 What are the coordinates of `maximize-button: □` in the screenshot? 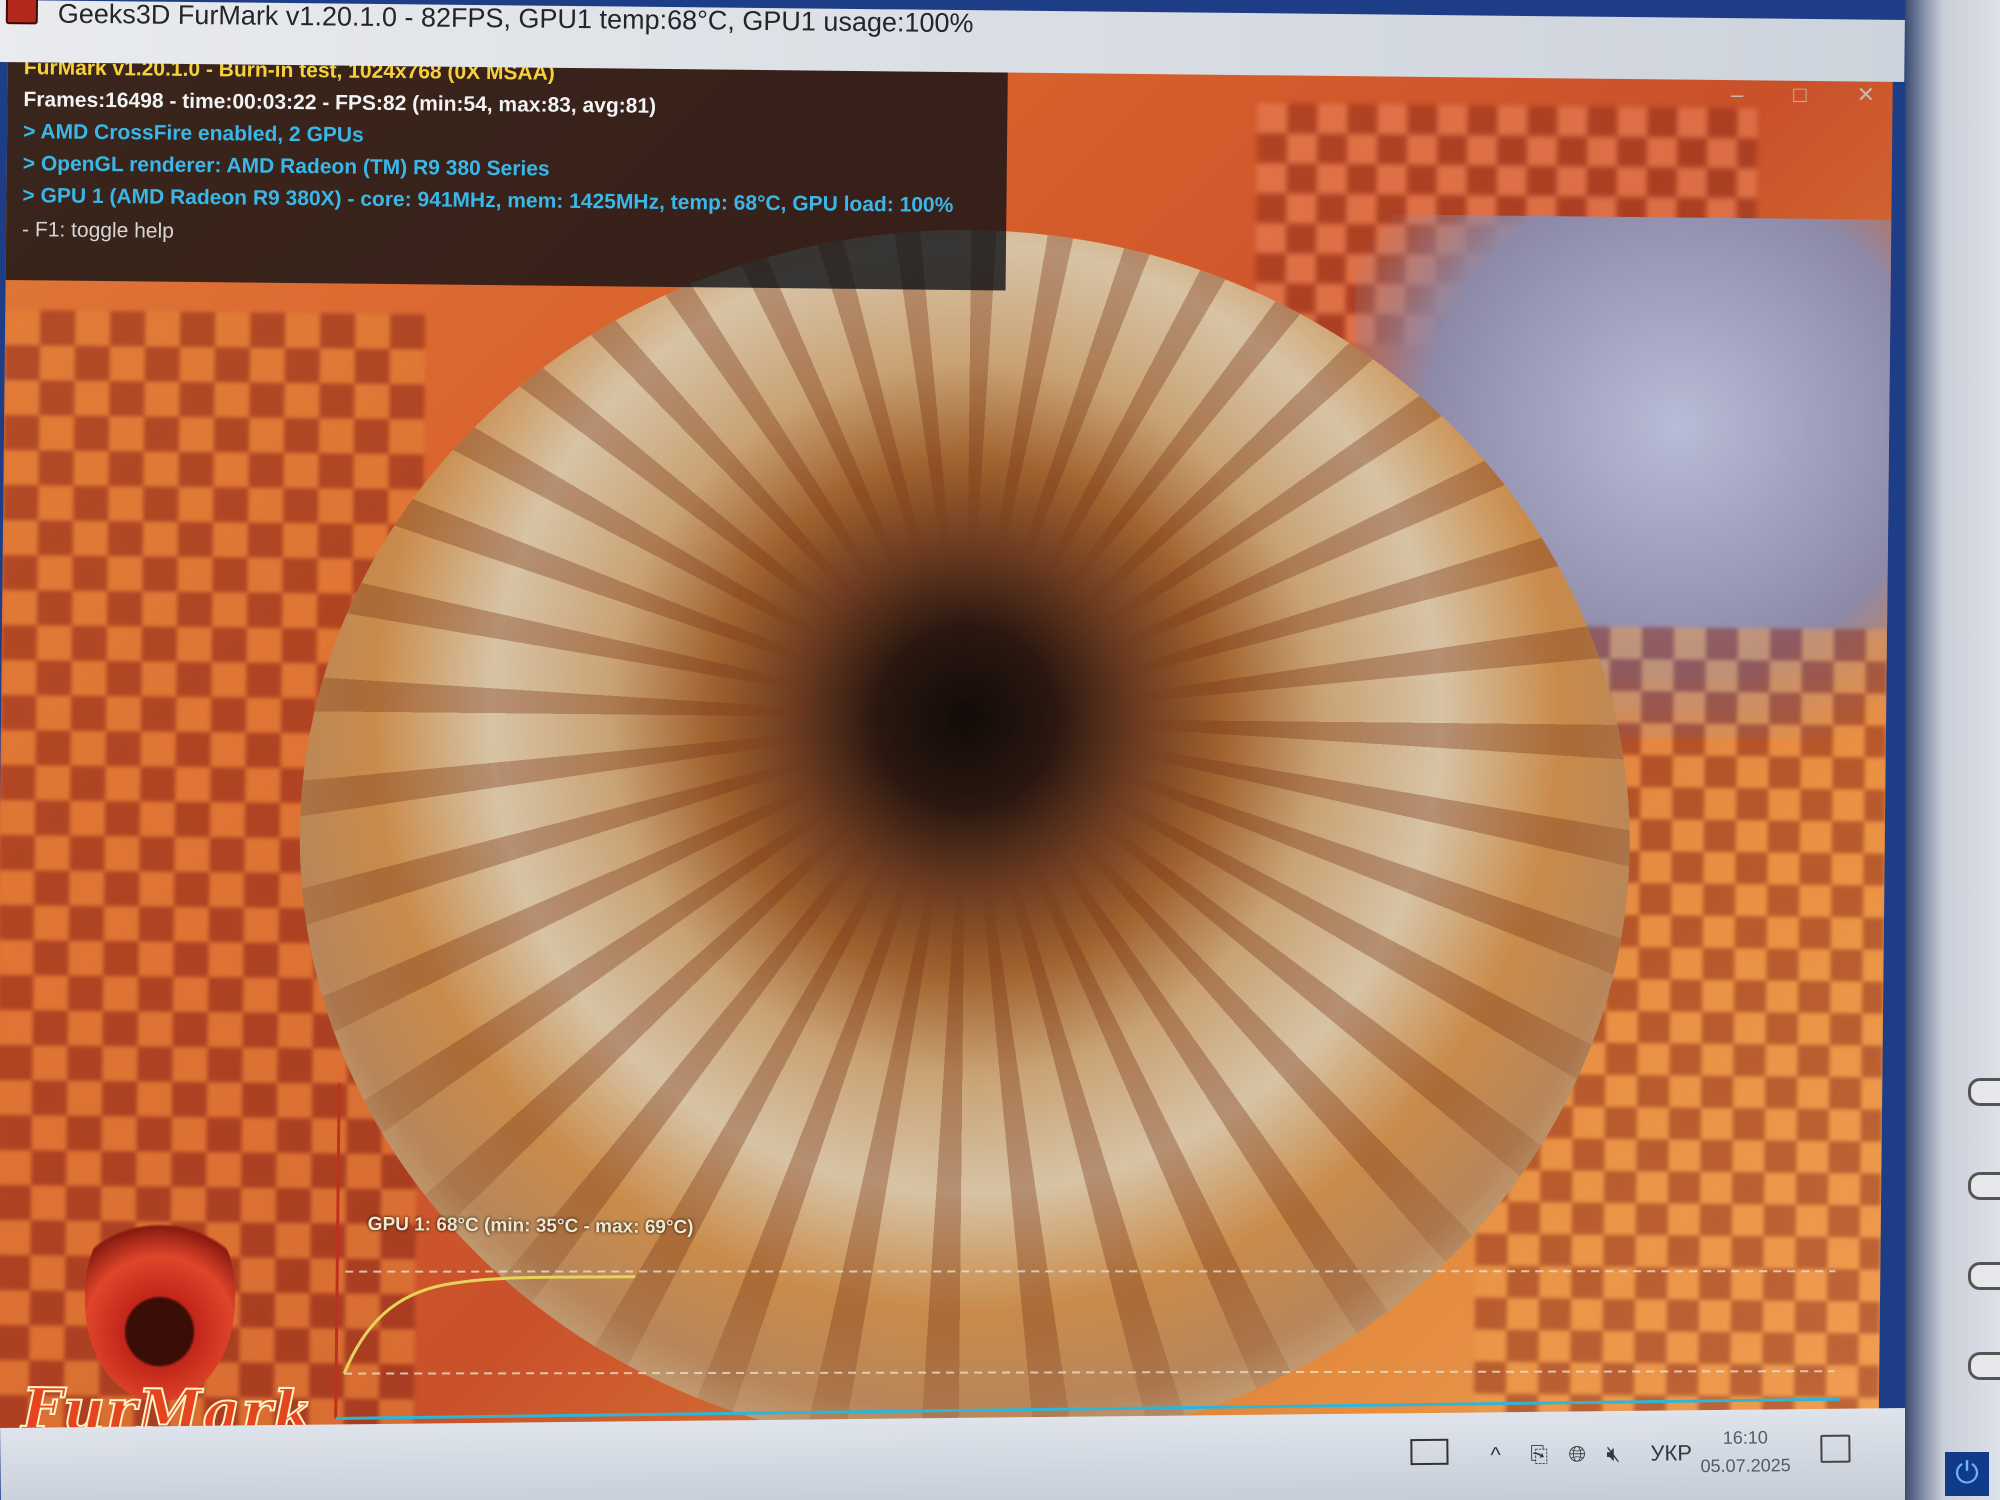 It's located at (1799, 95).